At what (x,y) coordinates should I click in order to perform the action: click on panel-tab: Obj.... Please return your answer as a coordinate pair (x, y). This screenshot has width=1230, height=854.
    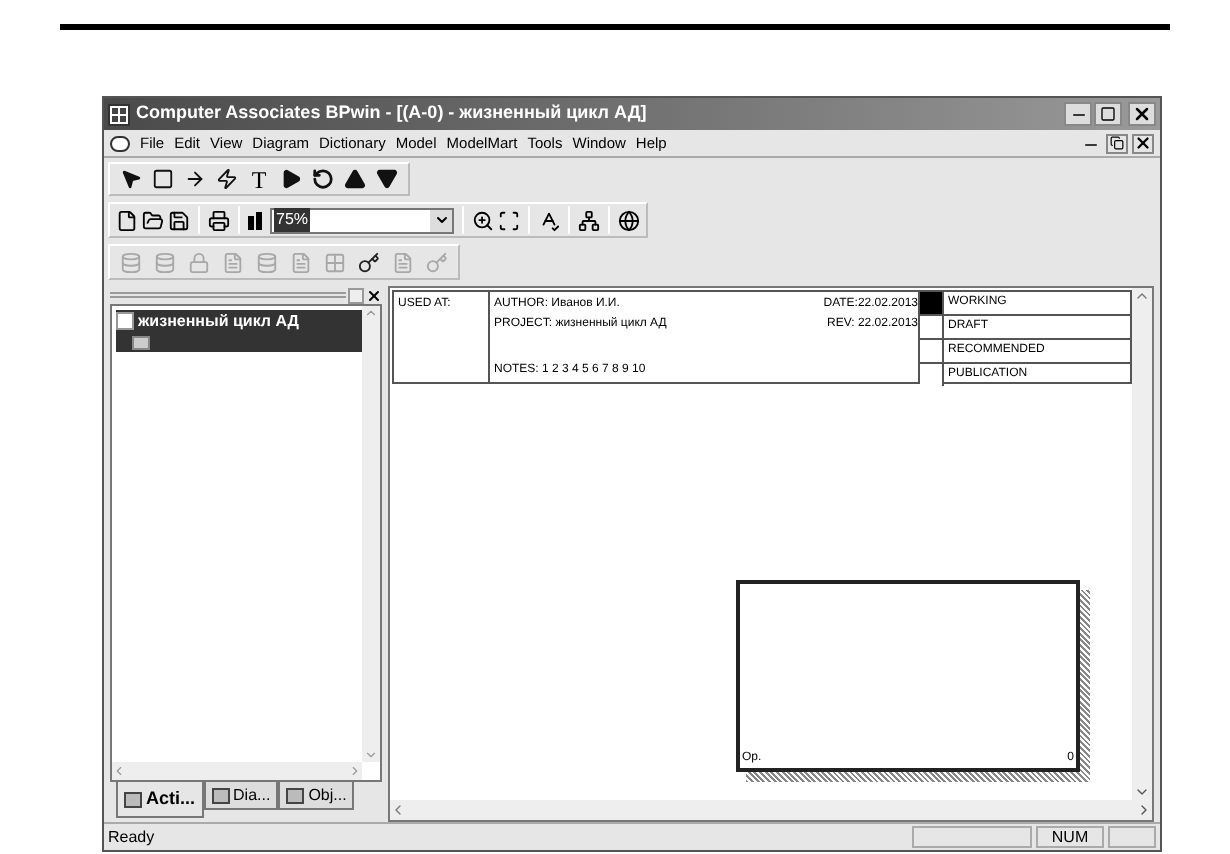
    Looking at the image, I should click on (316, 796).